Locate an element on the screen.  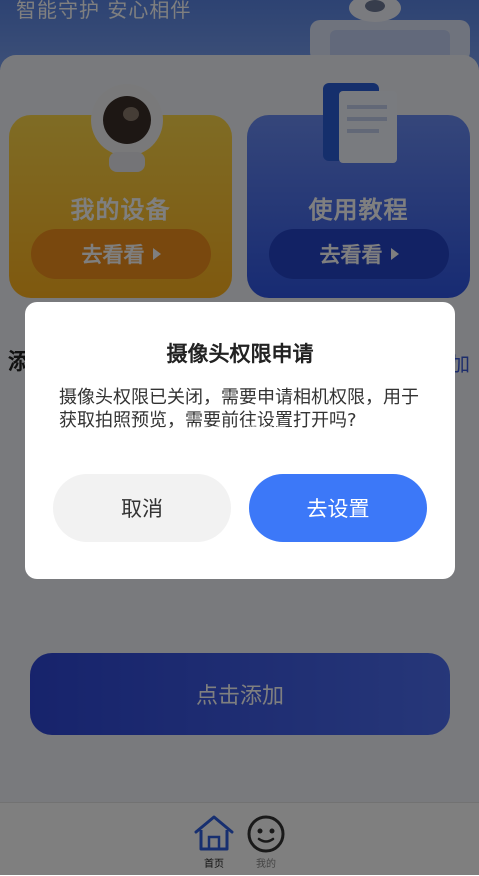
cancel-label: 取消 is located at coordinates (142, 509).